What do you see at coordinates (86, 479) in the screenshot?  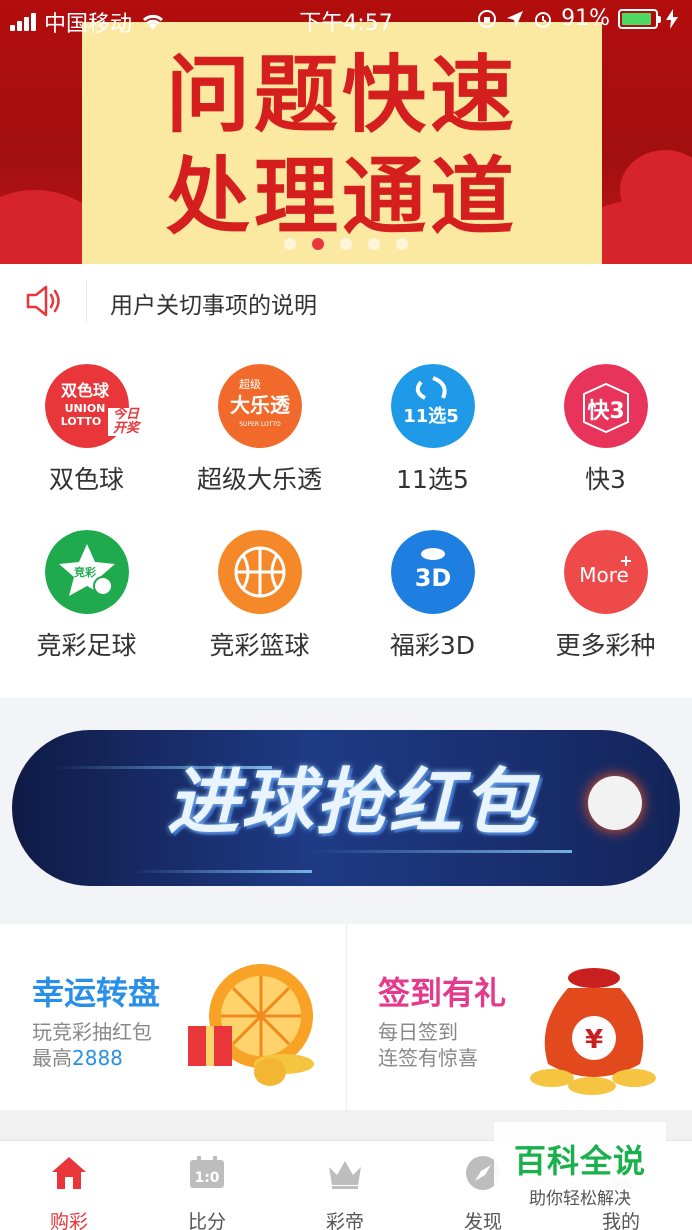 I see `game-label: 双色球` at bounding box center [86, 479].